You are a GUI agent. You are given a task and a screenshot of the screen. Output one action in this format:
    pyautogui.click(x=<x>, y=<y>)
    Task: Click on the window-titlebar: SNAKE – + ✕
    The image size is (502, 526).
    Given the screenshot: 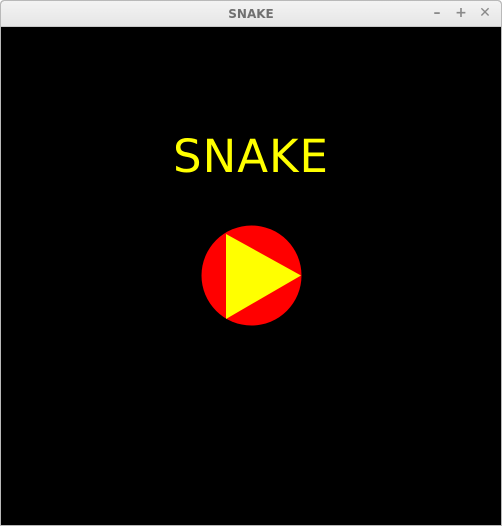 What is the action you would take?
    pyautogui.click(x=251, y=14)
    